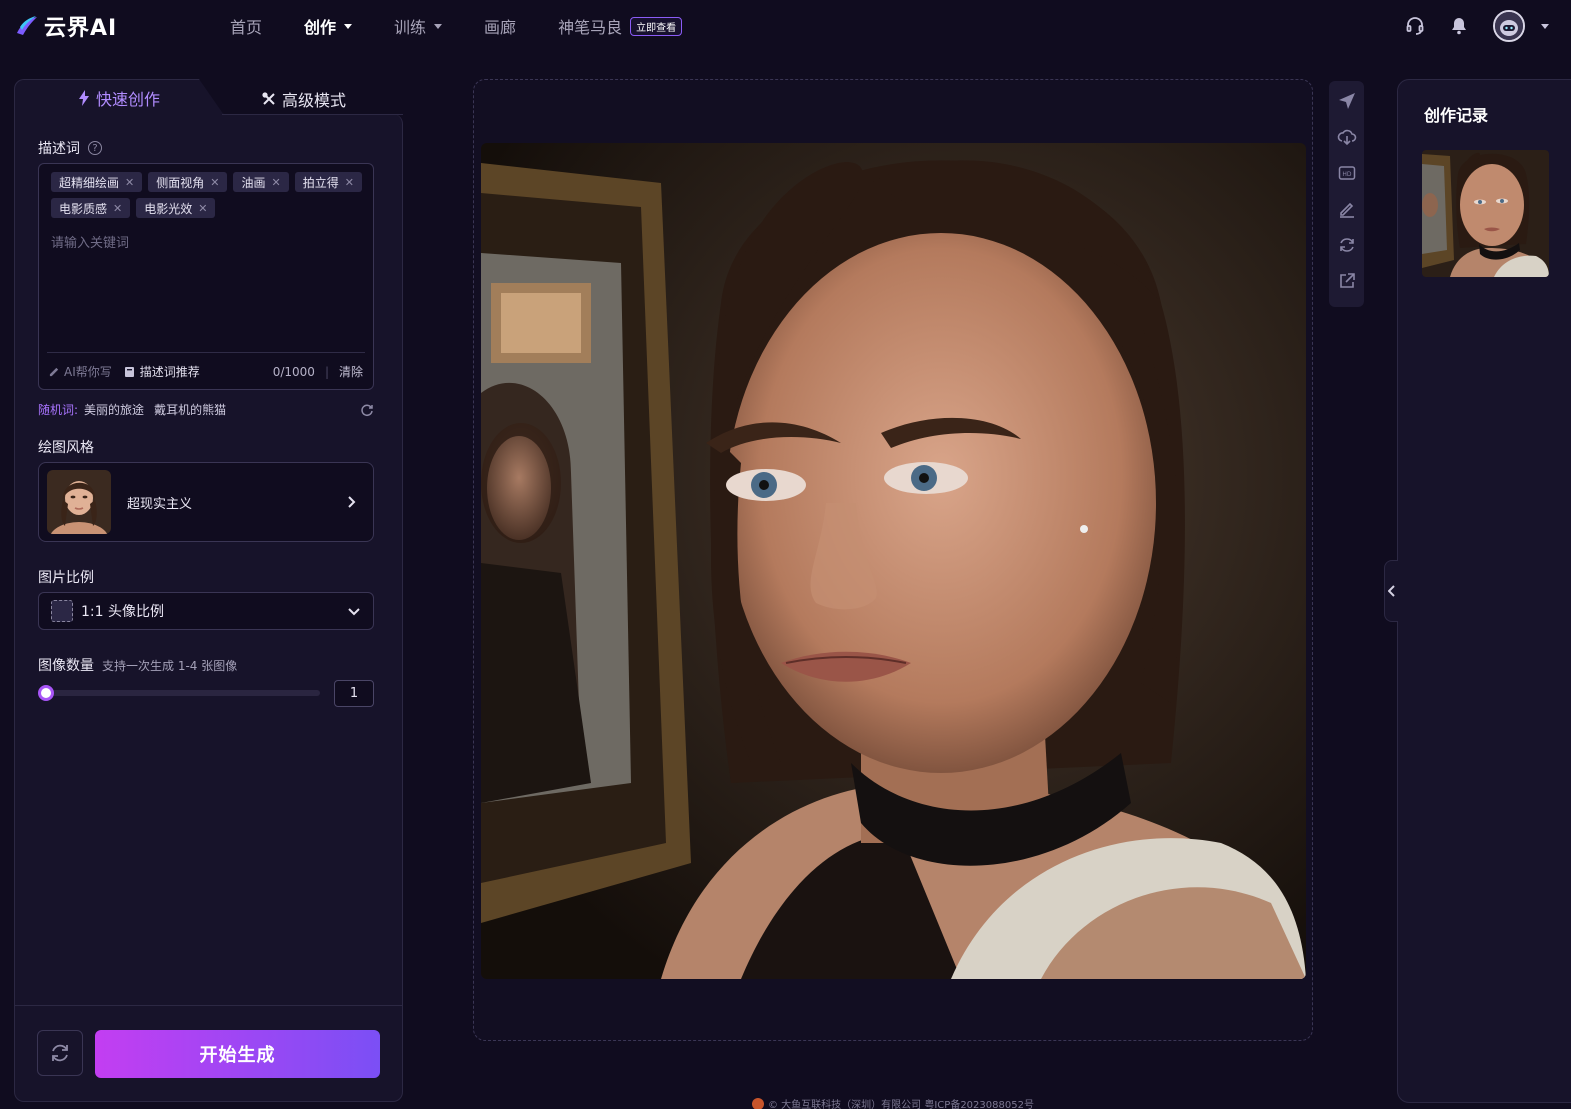 The image size is (1571, 1109). Describe the element at coordinates (320, 27) in the screenshot. I see `nav-create-label: 创作` at that location.